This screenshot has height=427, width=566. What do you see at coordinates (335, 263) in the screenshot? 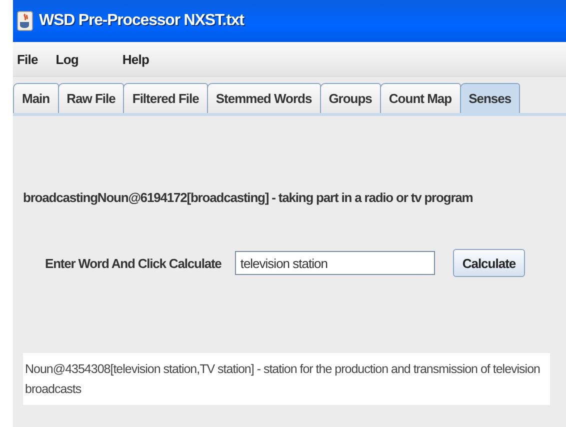
I see `word-field: television station` at bounding box center [335, 263].